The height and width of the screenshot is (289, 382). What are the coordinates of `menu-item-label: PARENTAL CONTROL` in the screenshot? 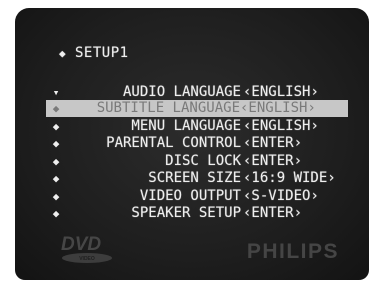 It's located at (173, 143).